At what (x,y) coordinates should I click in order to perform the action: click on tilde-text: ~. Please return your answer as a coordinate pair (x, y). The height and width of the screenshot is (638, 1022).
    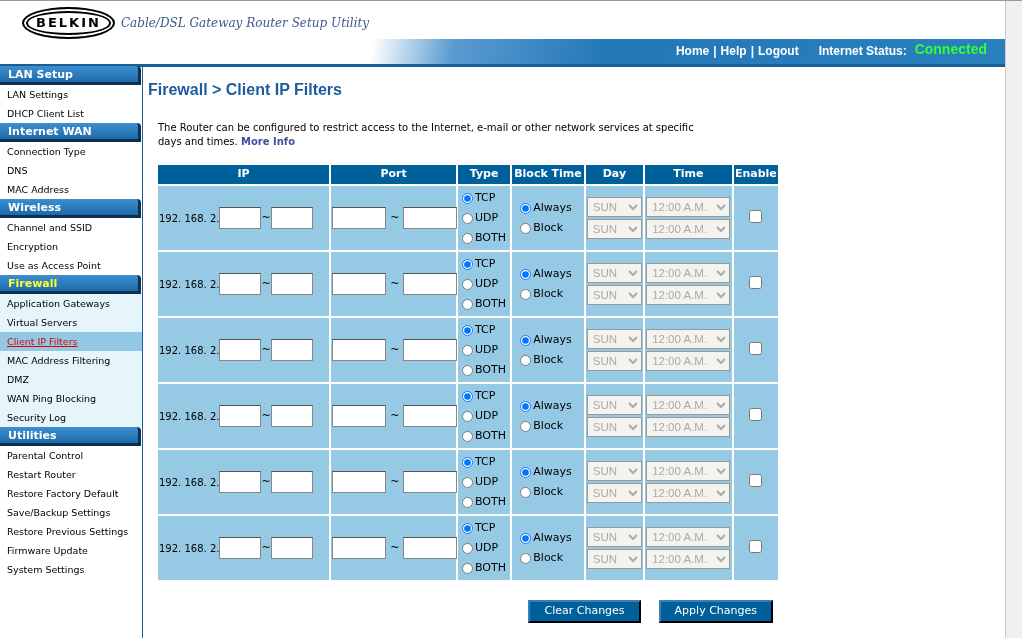
    Looking at the image, I should click on (395, 415).